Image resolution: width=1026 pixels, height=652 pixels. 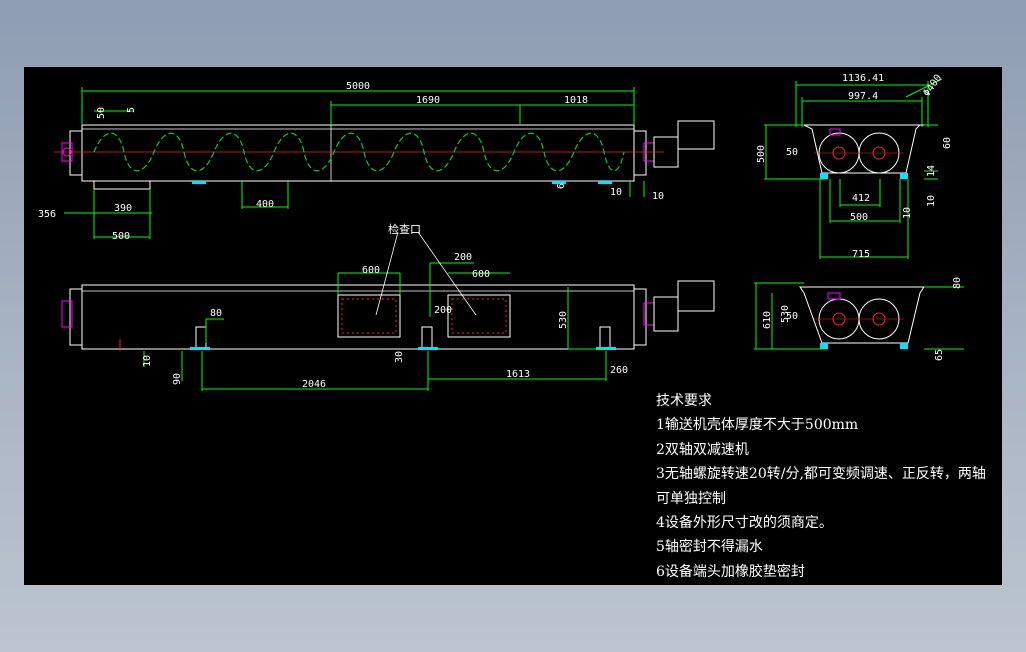 I want to click on dim-b-80: 80, so click(x=957, y=283).